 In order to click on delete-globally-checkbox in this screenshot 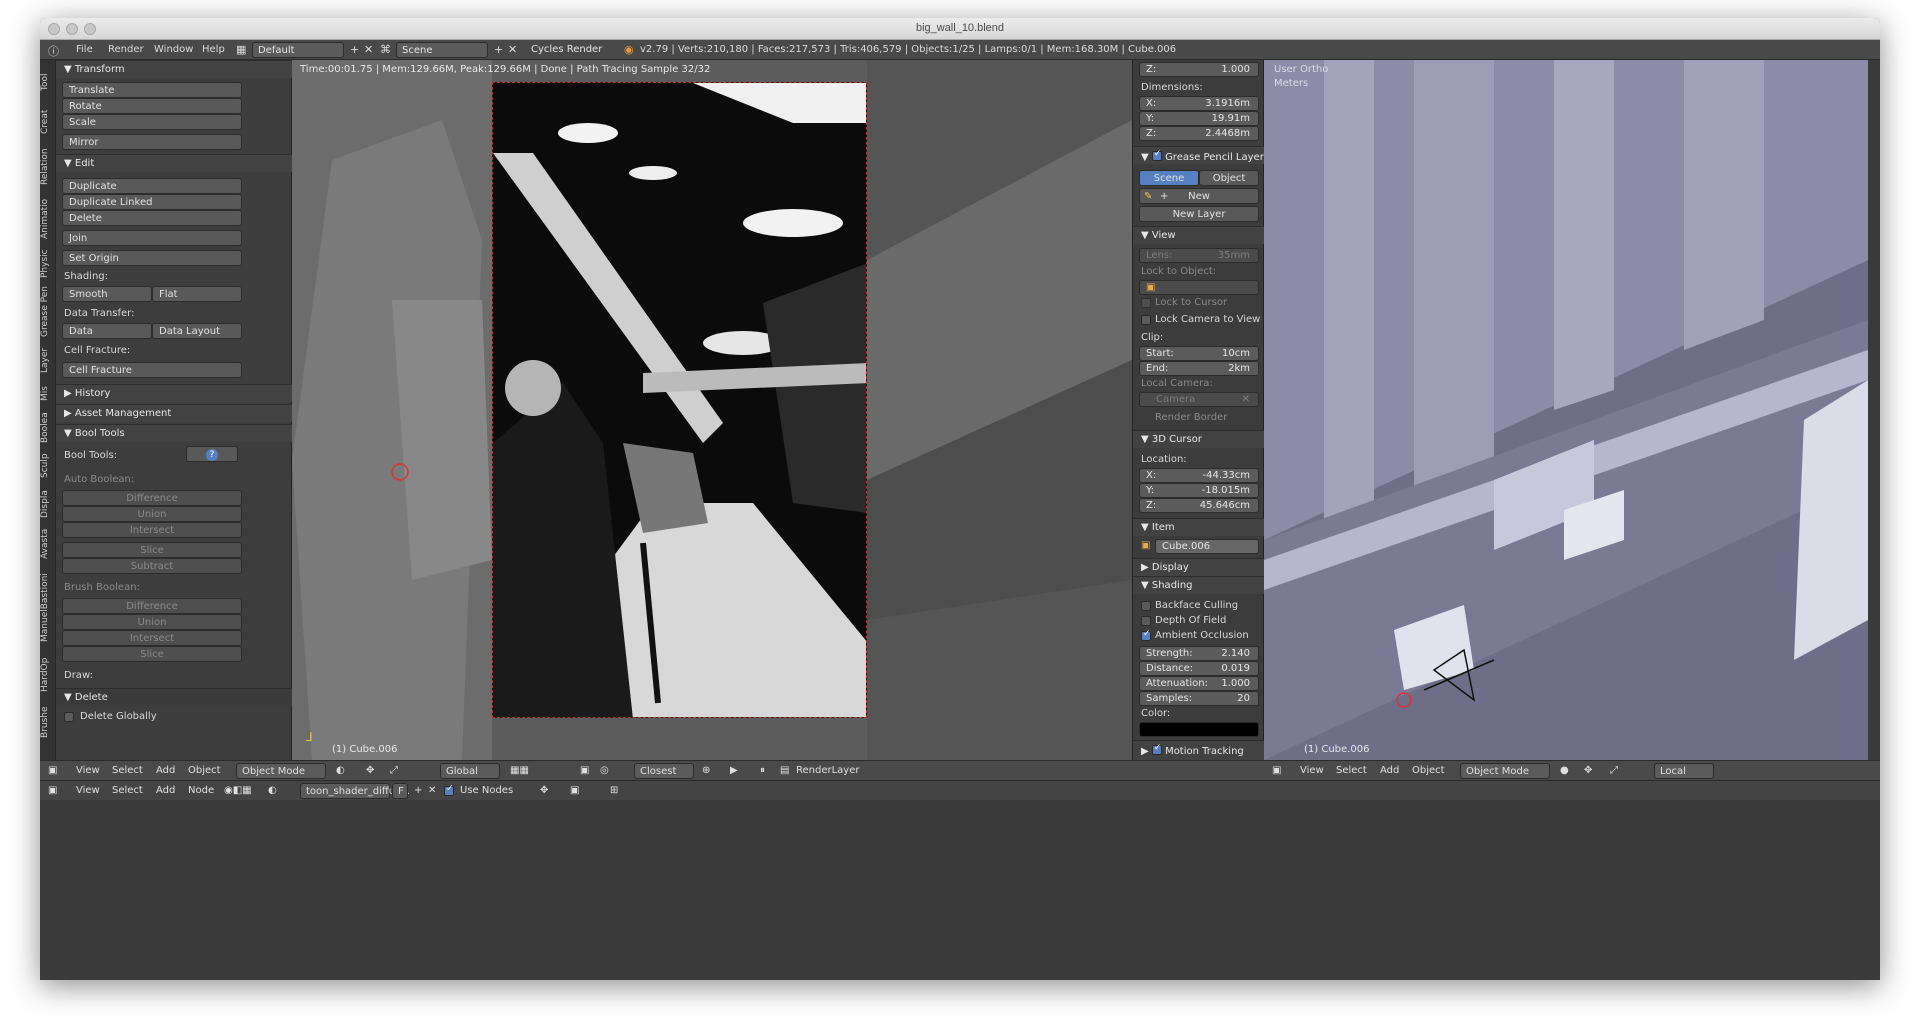, I will do `click(69, 717)`.